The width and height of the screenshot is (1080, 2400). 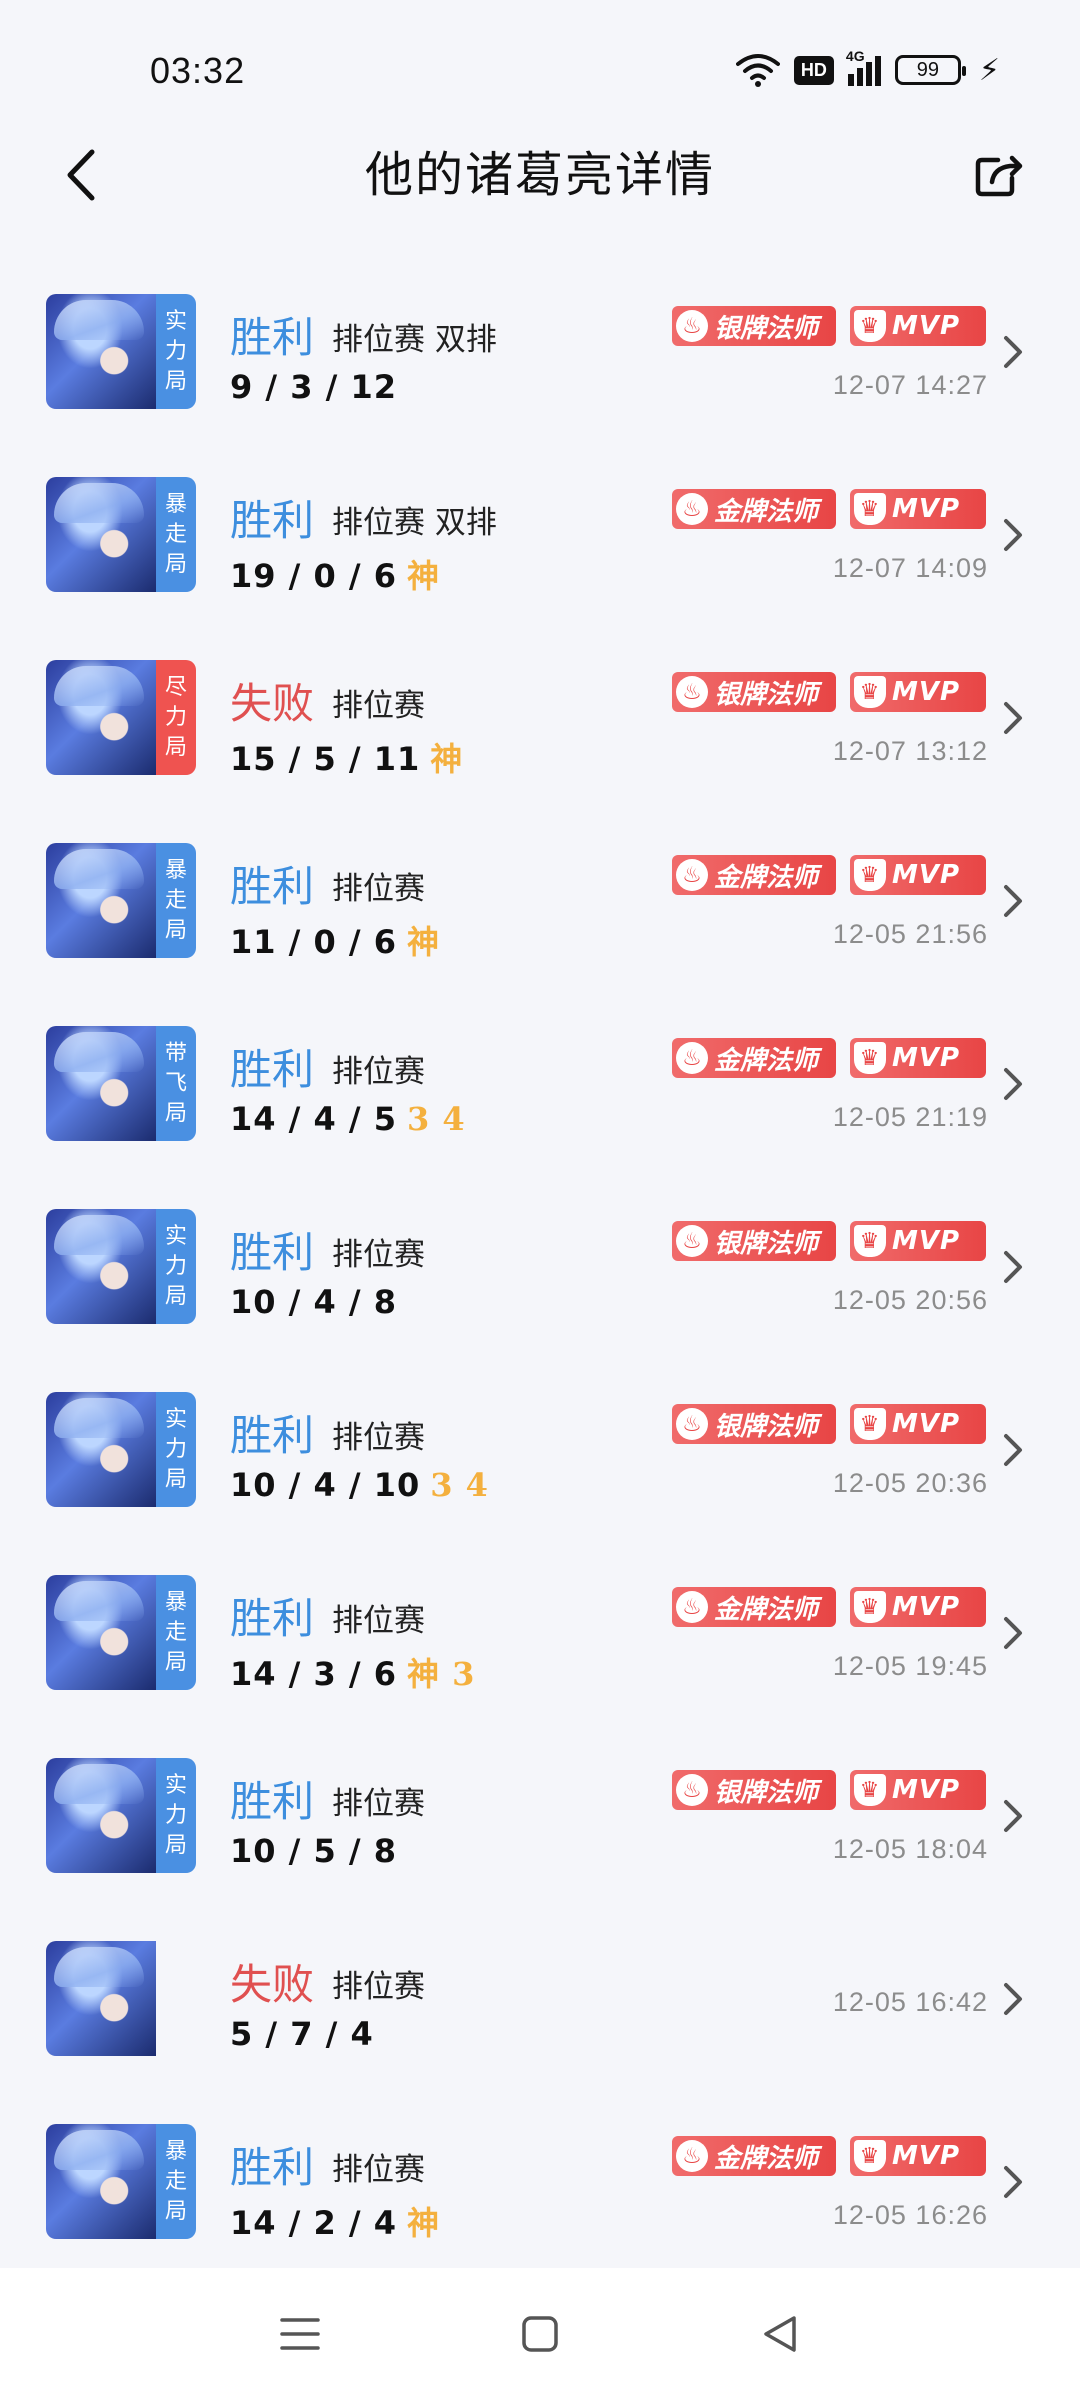 I want to click on status-bar: 03:32 HD 4G 99 ⚡, so click(x=540, y=70).